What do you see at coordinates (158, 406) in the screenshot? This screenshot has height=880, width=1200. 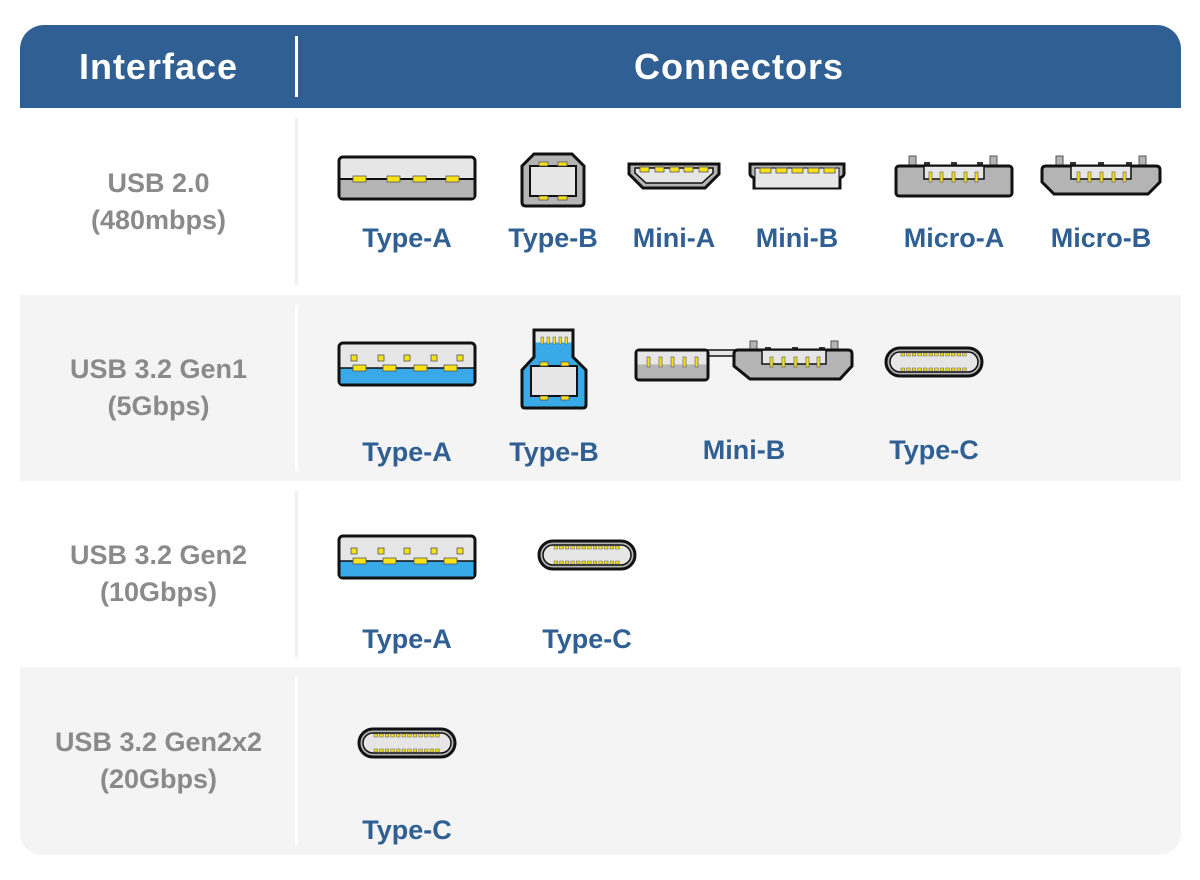 I see `interface-speed: (5Gbps)` at bounding box center [158, 406].